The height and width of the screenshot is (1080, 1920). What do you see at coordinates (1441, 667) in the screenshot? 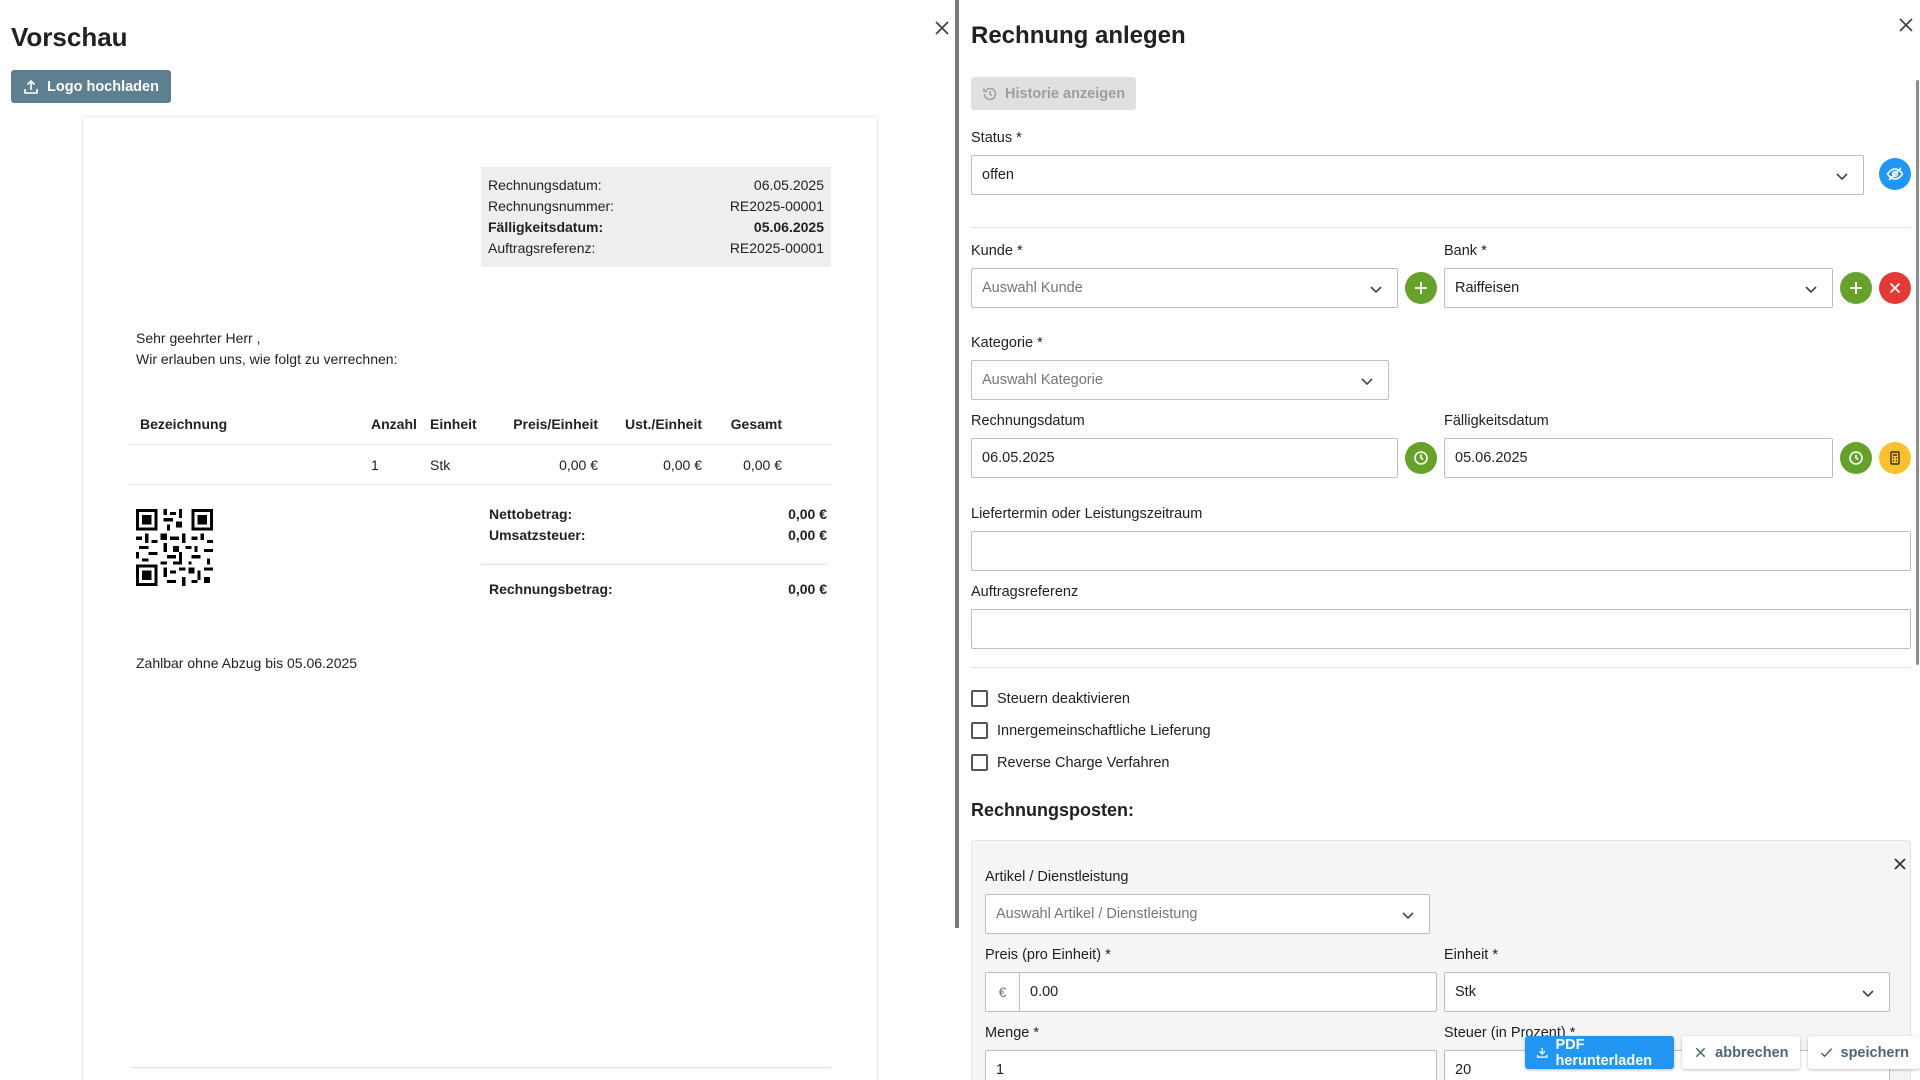
I see `section-divider` at bounding box center [1441, 667].